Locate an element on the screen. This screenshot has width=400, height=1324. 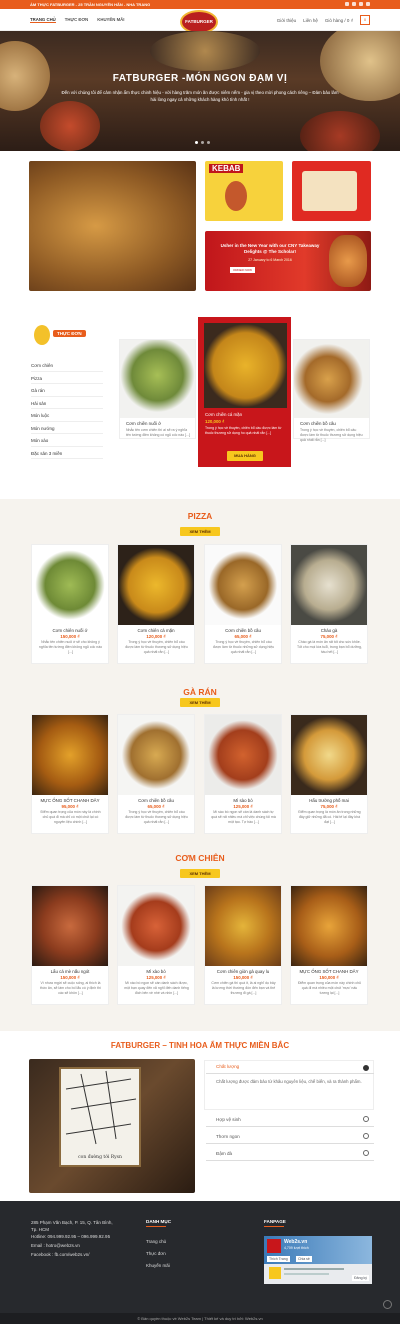
chef-icon is located at coordinates (42, 335).